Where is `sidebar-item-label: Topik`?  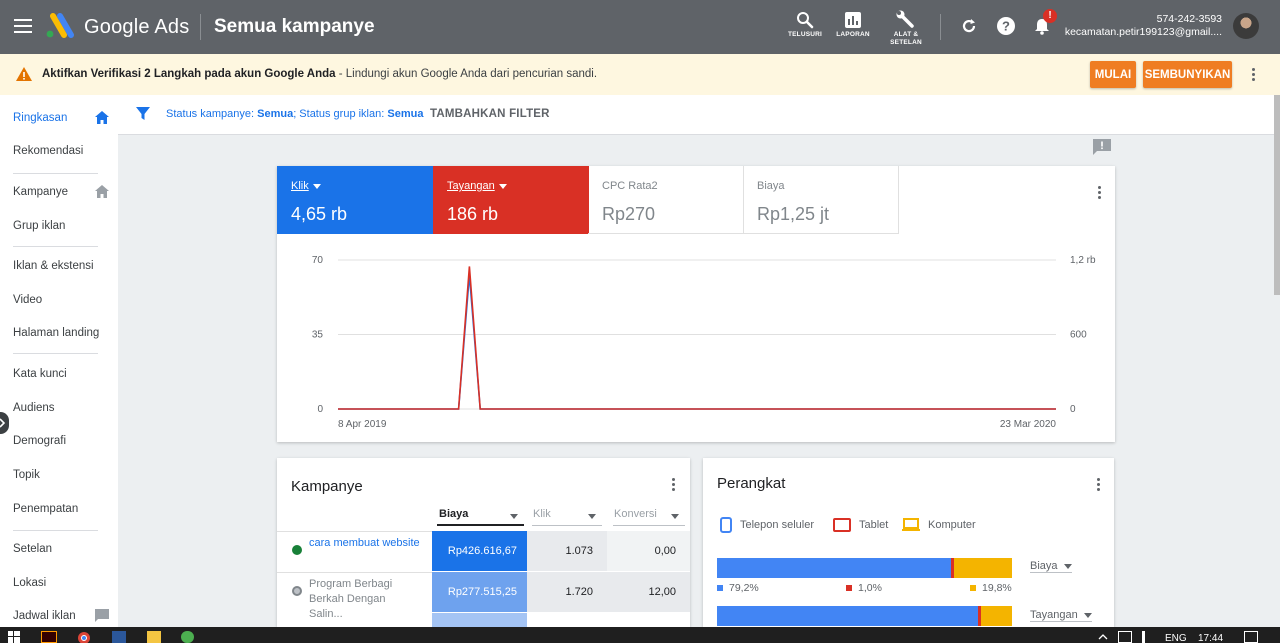
sidebar-item-label: Topik is located at coordinates (26, 475).